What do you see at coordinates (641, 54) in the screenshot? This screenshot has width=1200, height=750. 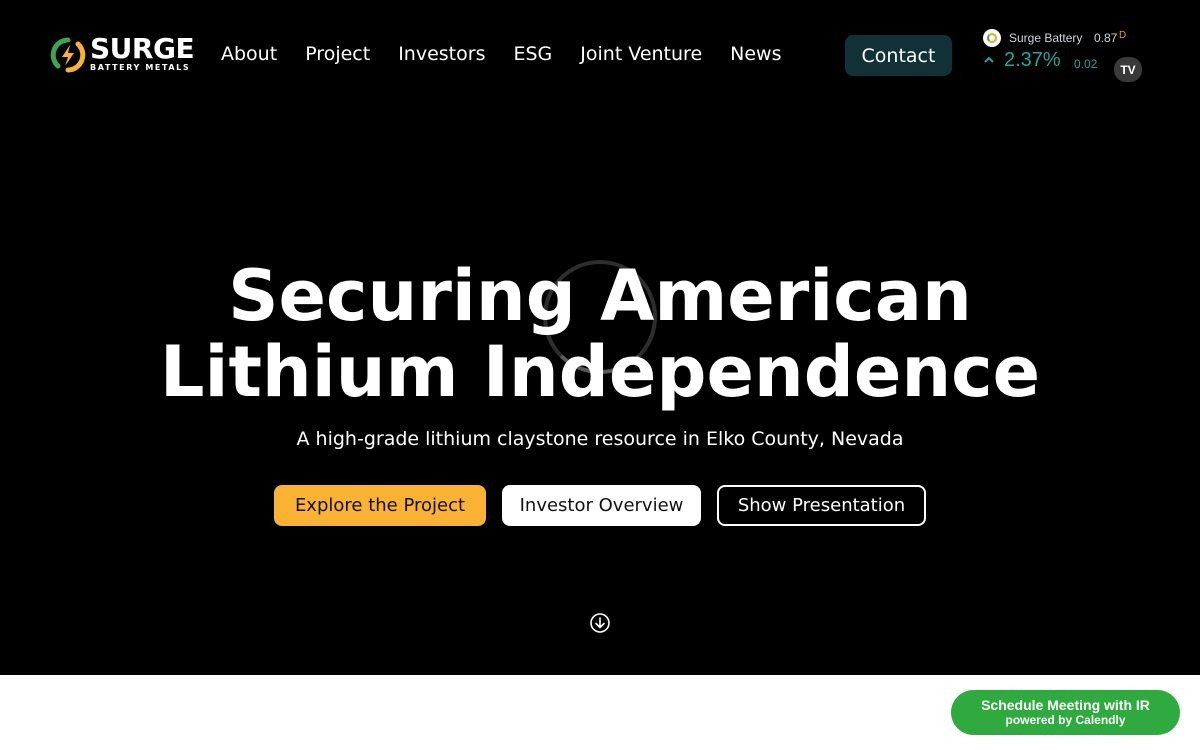 I see `nav-joint-venture: Joint Venture` at bounding box center [641, 54].